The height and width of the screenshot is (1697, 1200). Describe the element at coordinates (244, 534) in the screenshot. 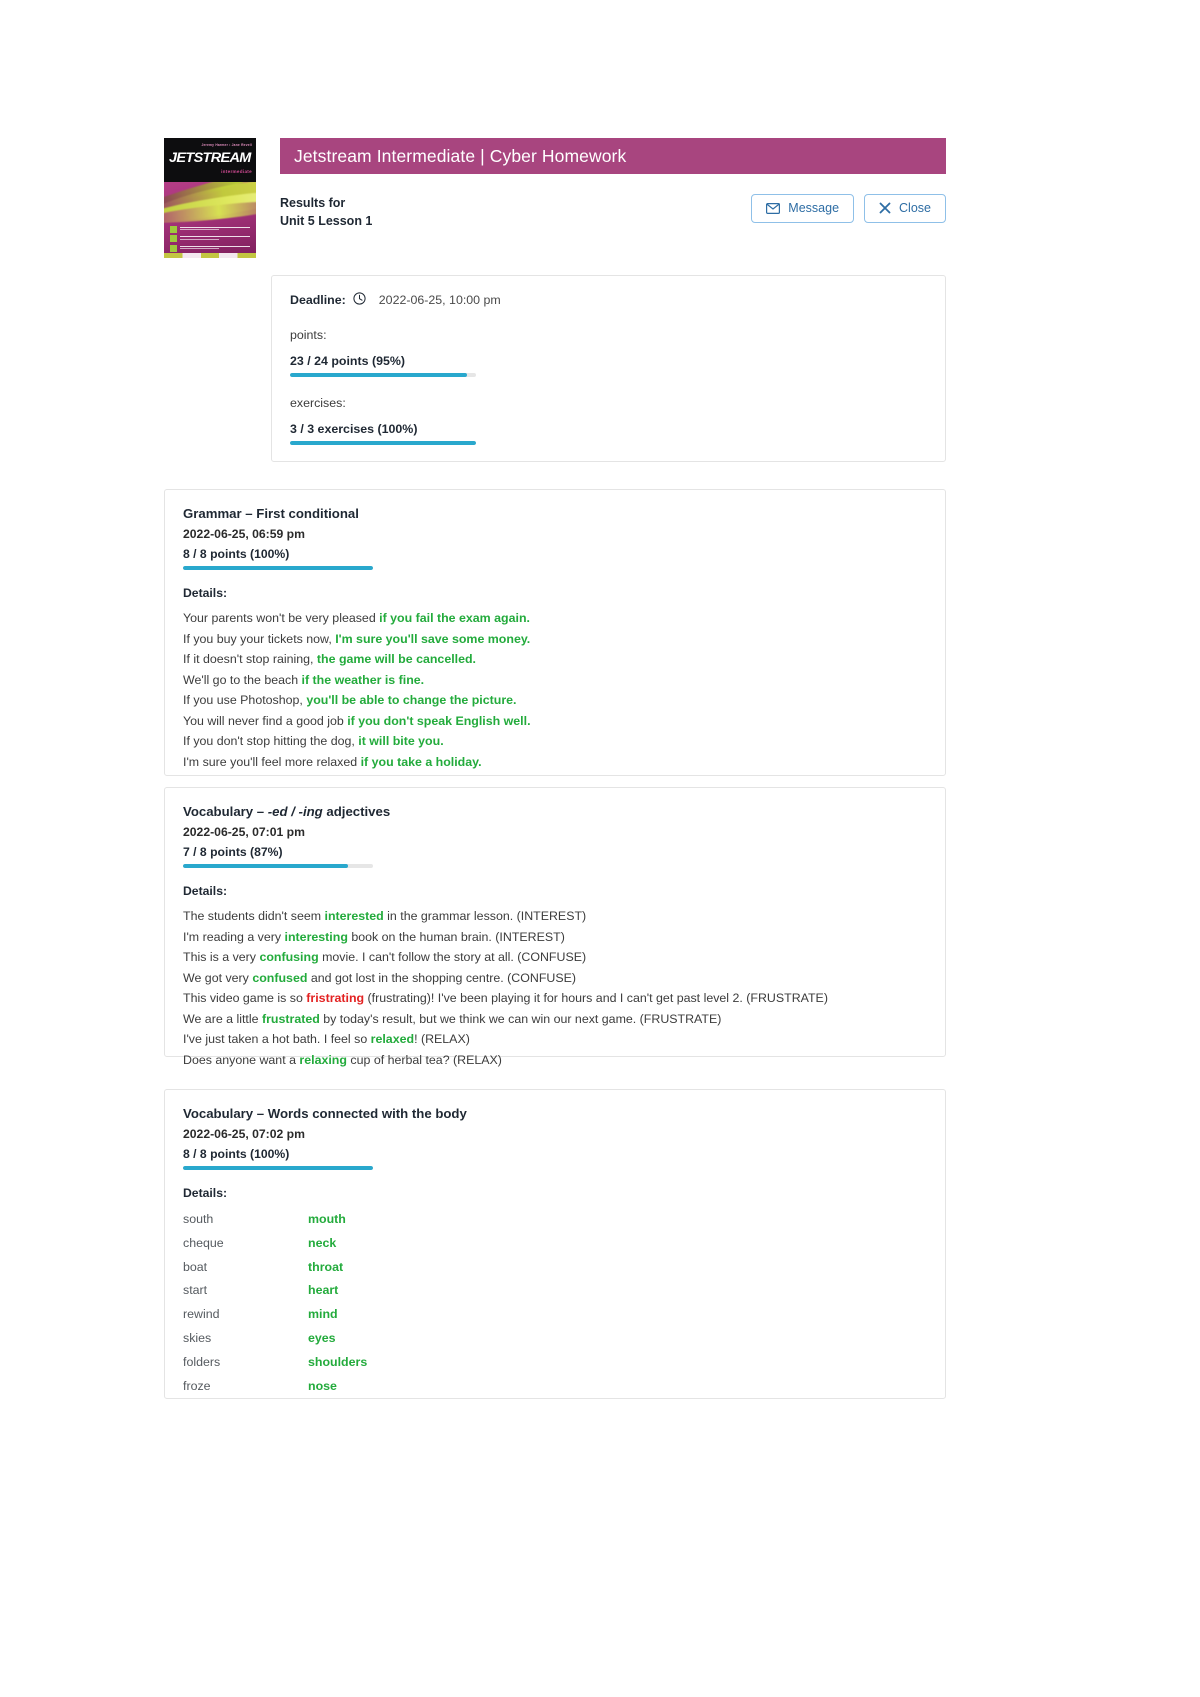

I see `exercise-date: 2022-06-25, 06:59 pm` at that location.